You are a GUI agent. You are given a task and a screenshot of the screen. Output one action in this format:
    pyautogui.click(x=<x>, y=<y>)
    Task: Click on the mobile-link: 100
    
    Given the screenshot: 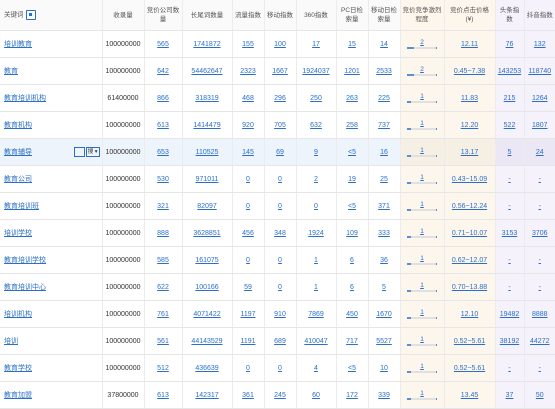 What is the action you would take?
    pyautogui.click(x=280, y=44)
    